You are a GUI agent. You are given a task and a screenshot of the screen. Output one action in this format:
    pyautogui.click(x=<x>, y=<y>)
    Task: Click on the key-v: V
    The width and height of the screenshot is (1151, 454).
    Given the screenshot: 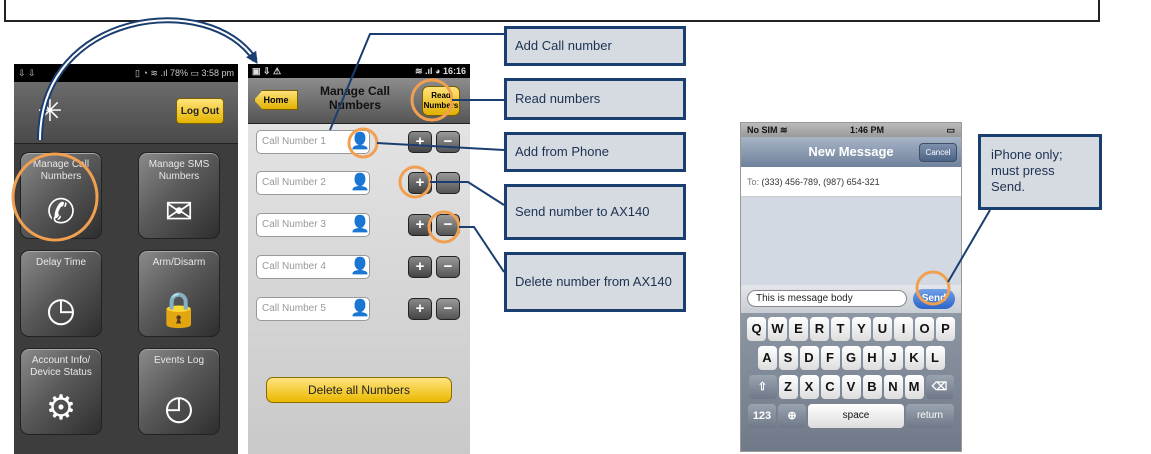 What is the action you would take?
    pyautogui.click(x=851, y=387)
    